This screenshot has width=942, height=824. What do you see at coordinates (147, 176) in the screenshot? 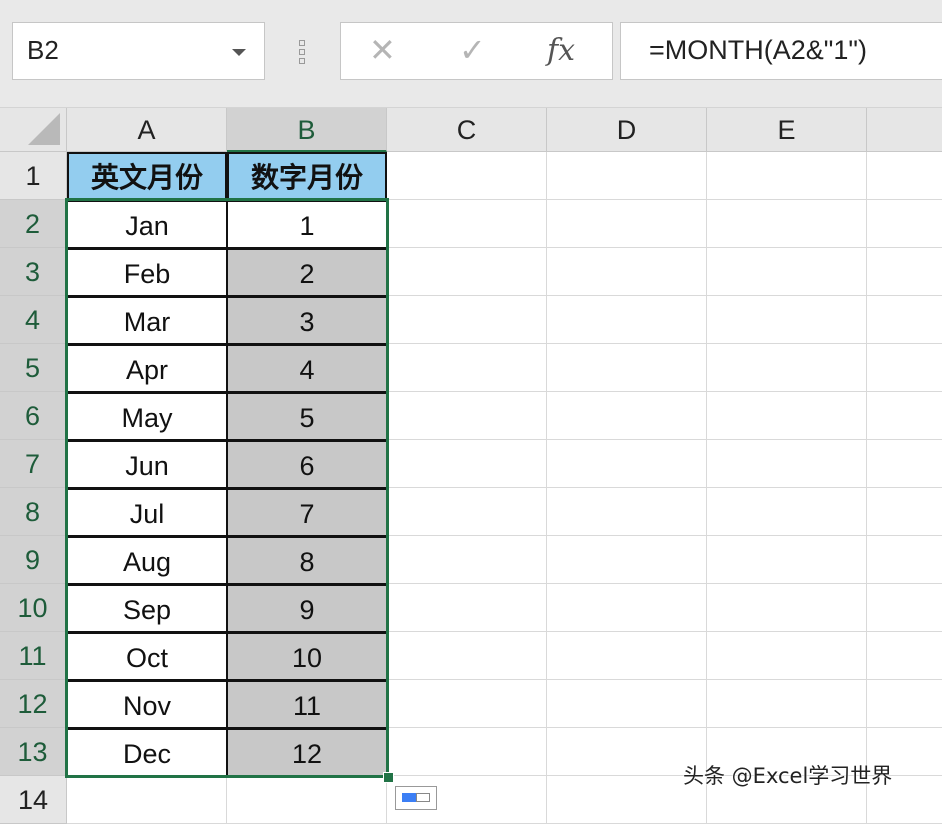
I see `header-cell-english-month: 英文月份` at bounding box center [147, 176].